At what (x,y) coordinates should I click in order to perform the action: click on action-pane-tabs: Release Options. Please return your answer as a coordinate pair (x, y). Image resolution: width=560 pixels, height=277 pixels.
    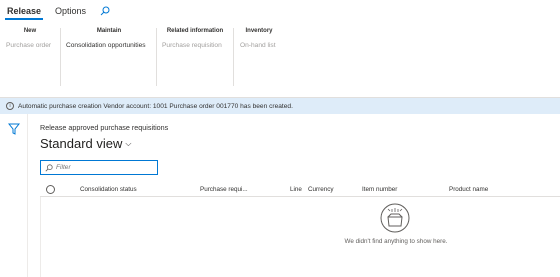
    Looking at the image, I should click on (280, 11).